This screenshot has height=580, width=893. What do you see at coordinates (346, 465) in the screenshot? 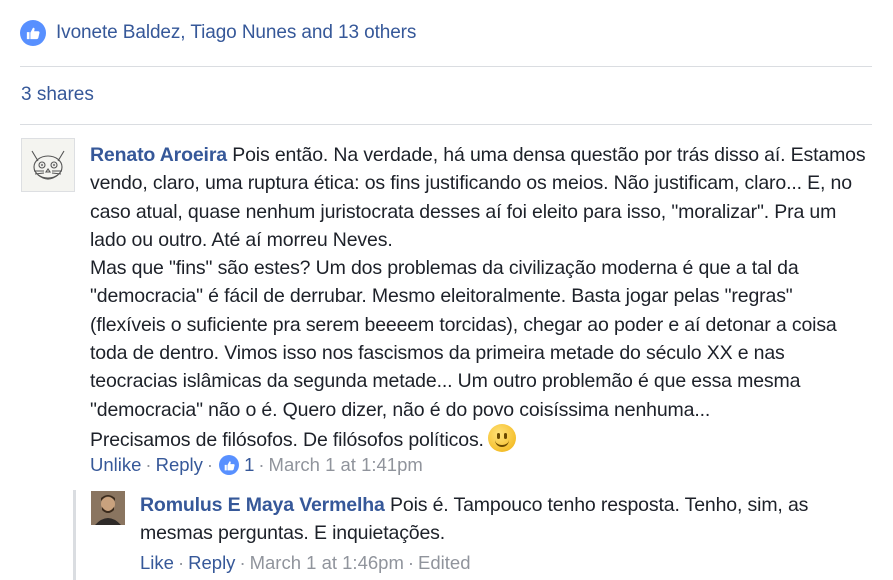
I see `comment-timestamp: March 1 at 1:41pm` at bounding box center [346, 465].